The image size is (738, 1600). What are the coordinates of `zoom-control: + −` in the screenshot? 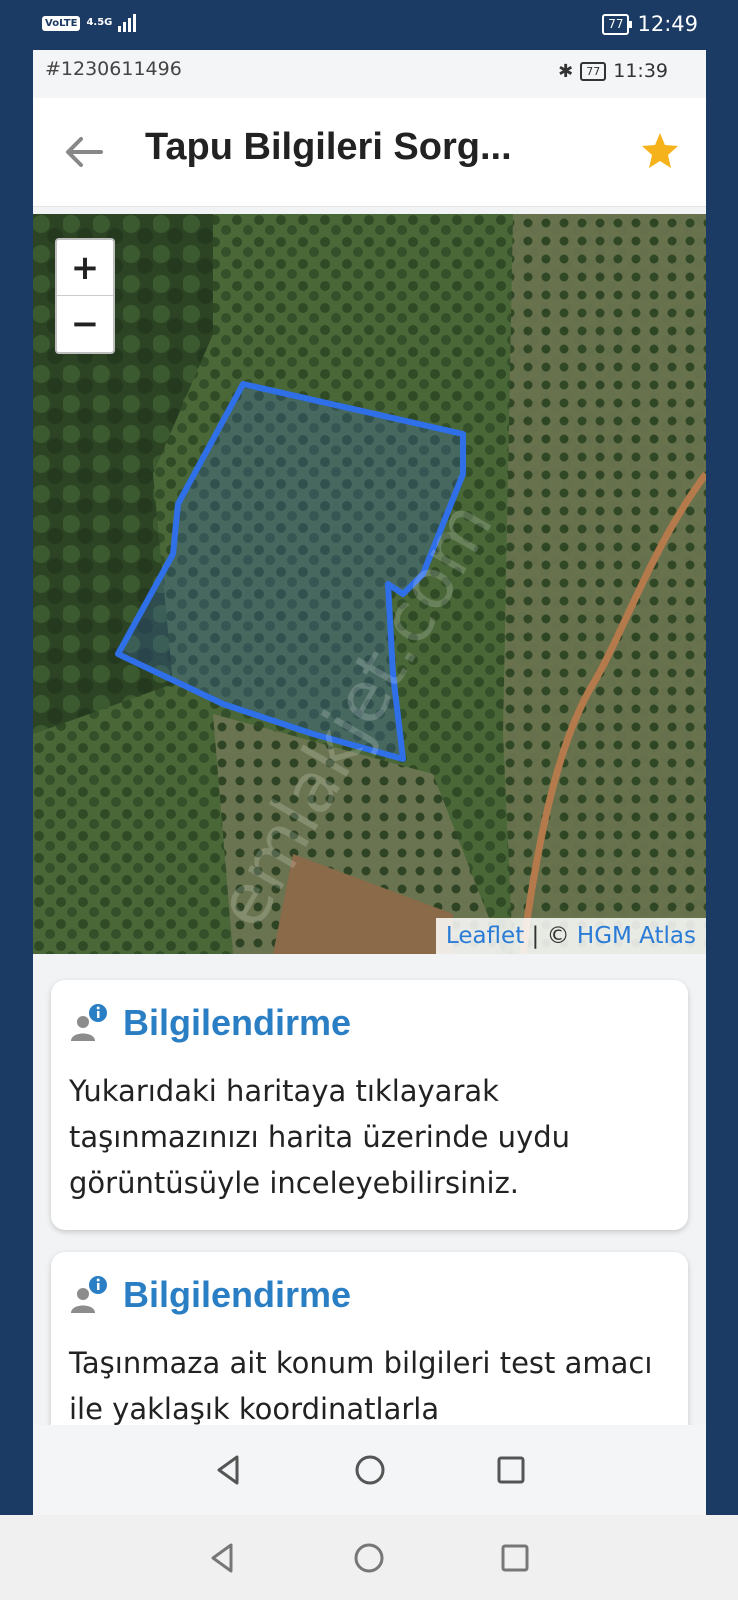 It's located at (85, 296).